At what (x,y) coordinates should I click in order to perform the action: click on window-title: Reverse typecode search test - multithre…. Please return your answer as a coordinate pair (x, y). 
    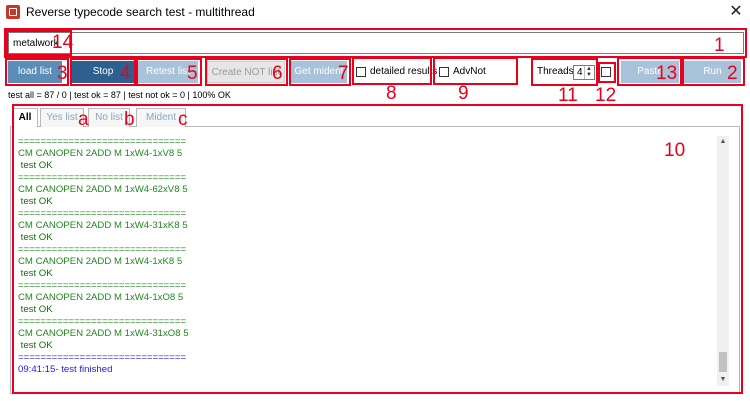
    Looking at the image, I should click on (140, 12).